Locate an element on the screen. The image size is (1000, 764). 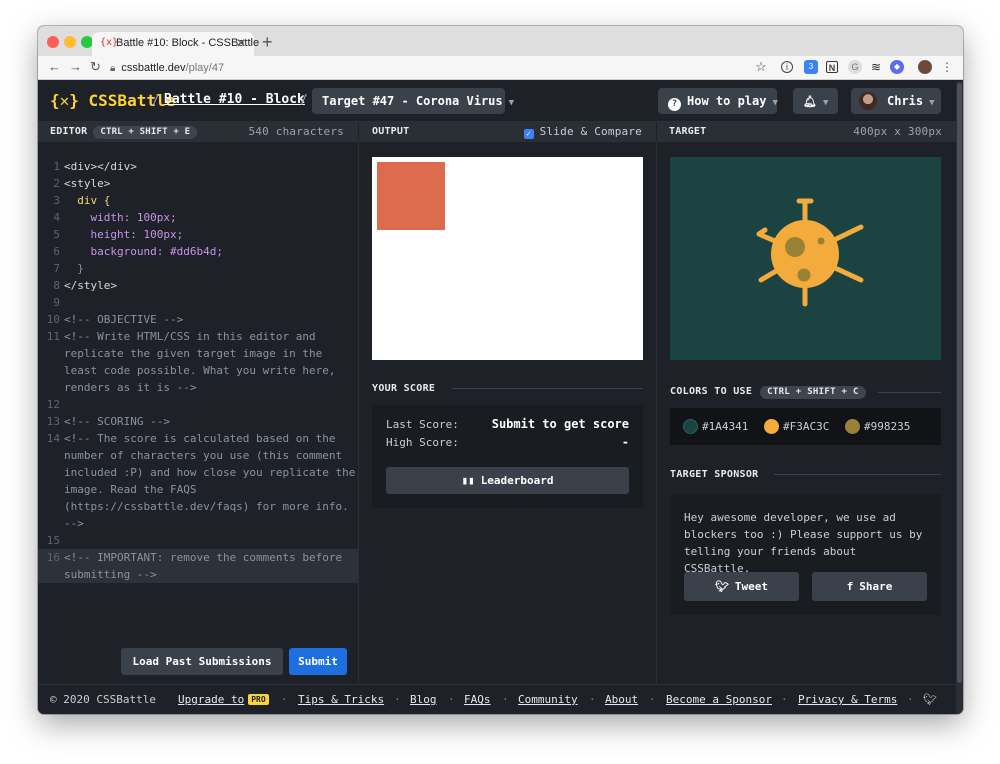
editor-header: EDITOR CTRL + SHIFT + E 540 characters is located at coordinates (198, 132).